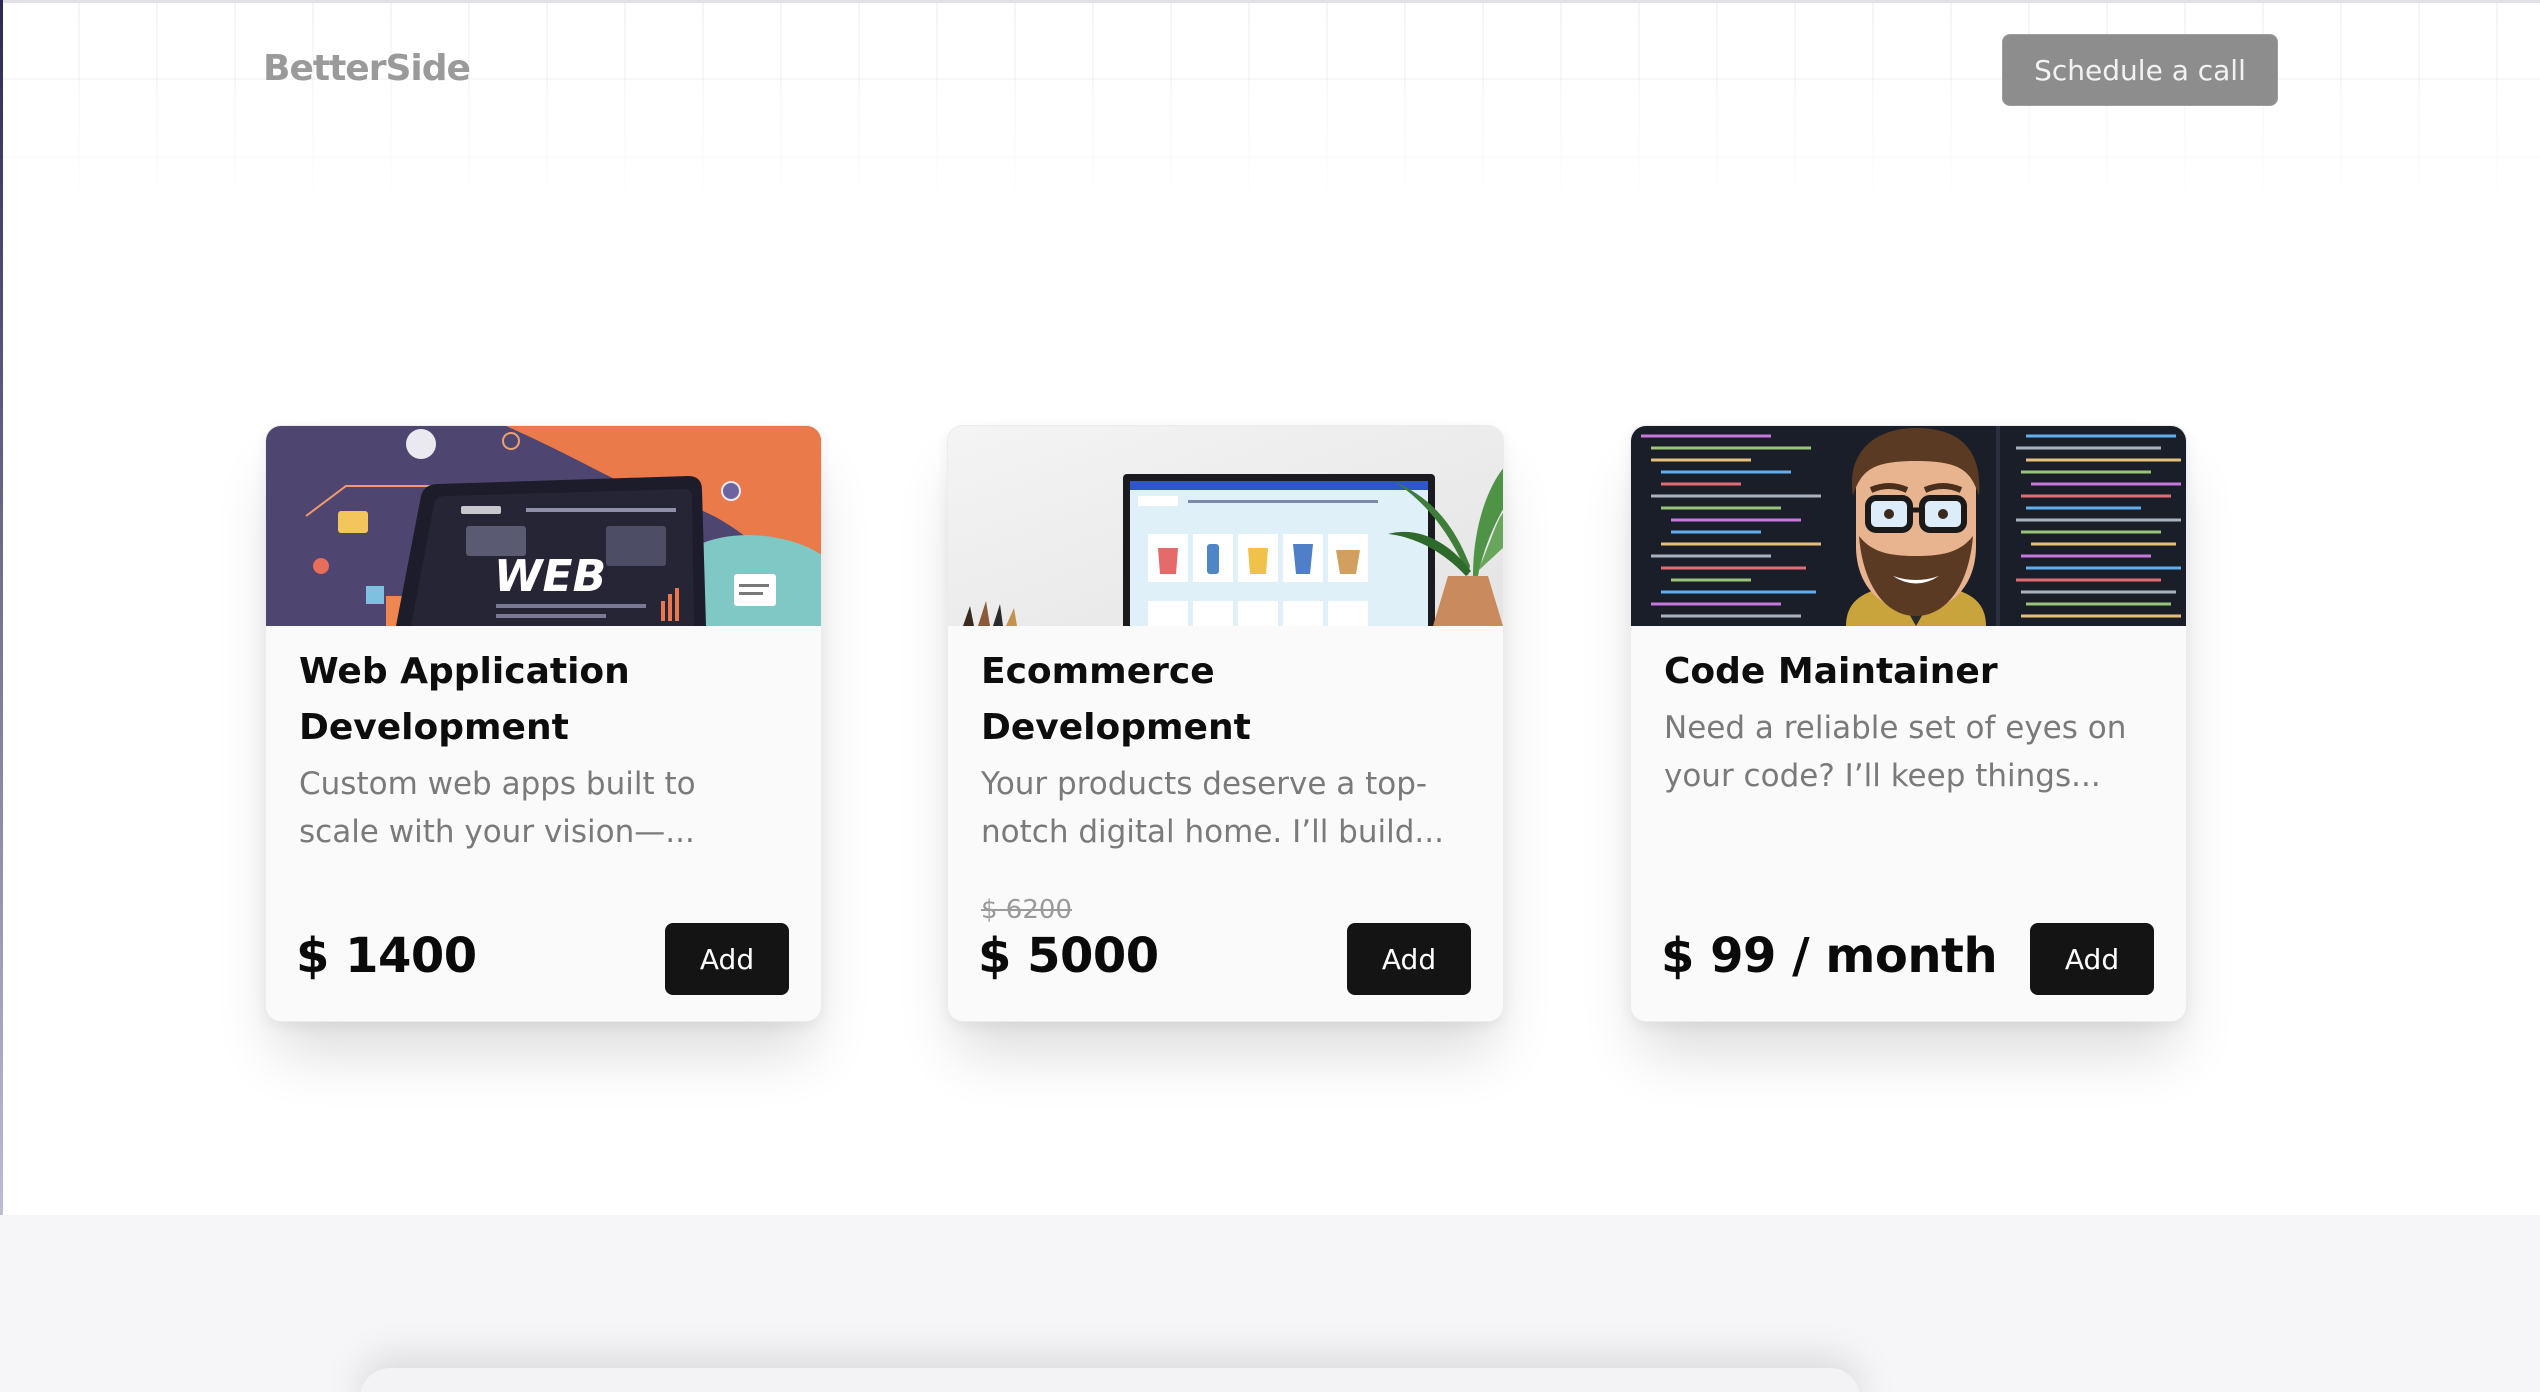 The width and height of the screenshot is (2540, 1392). Describe the element at coordinates (1116, 699) in the screenshot. I see `card-title: Ecommerce Development` at that location.